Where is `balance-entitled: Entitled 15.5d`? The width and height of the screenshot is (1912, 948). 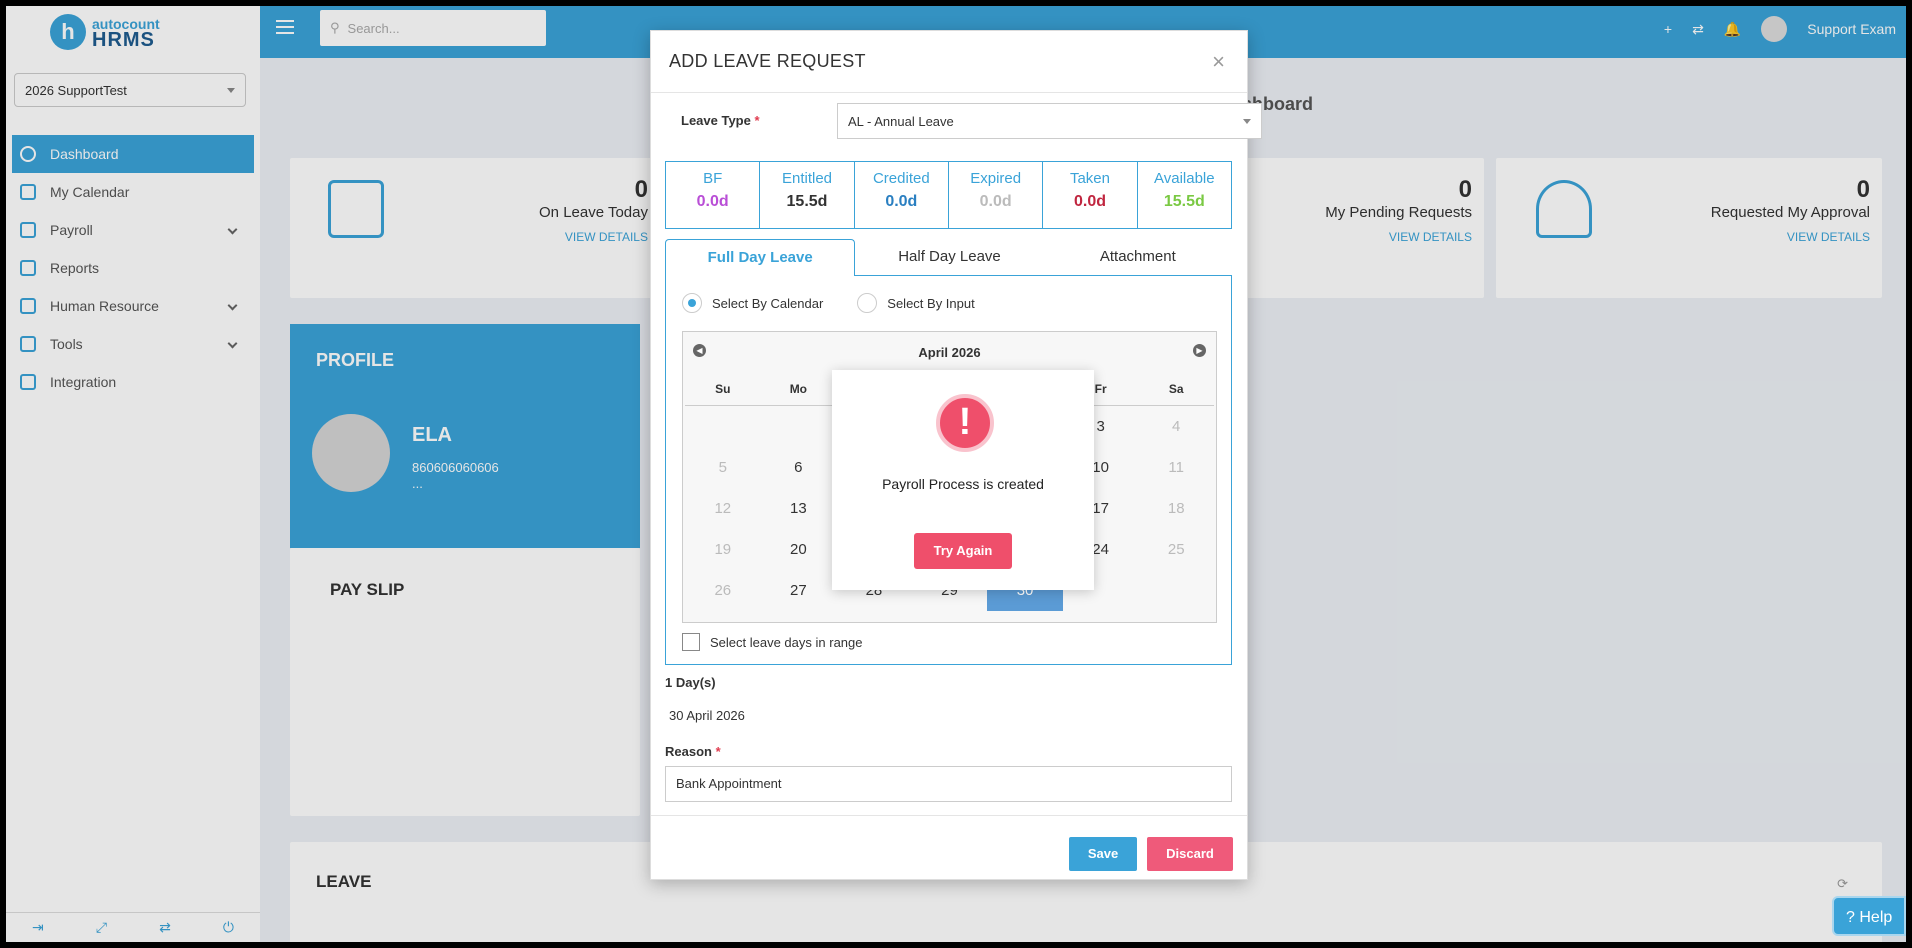 balance-entitled: Entitled 15.5d is located at coordinates (807, 195).